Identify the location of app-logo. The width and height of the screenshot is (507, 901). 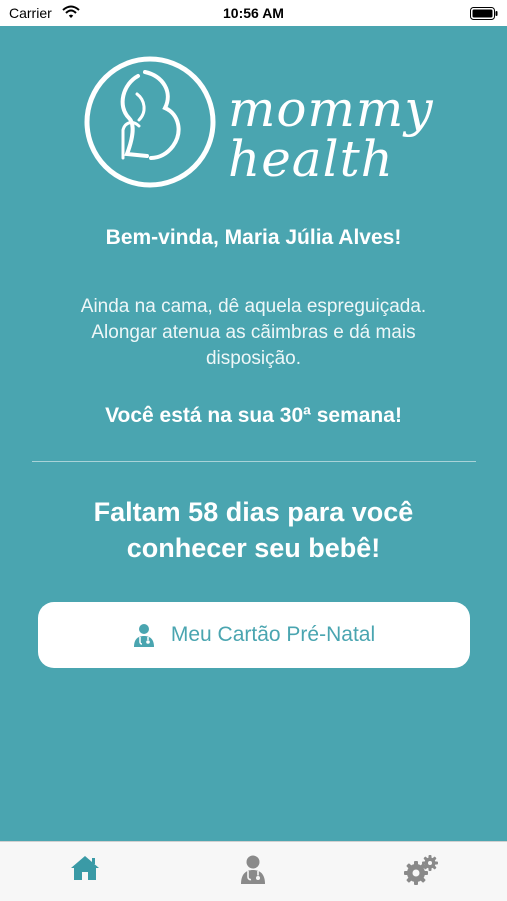
(153, 126).